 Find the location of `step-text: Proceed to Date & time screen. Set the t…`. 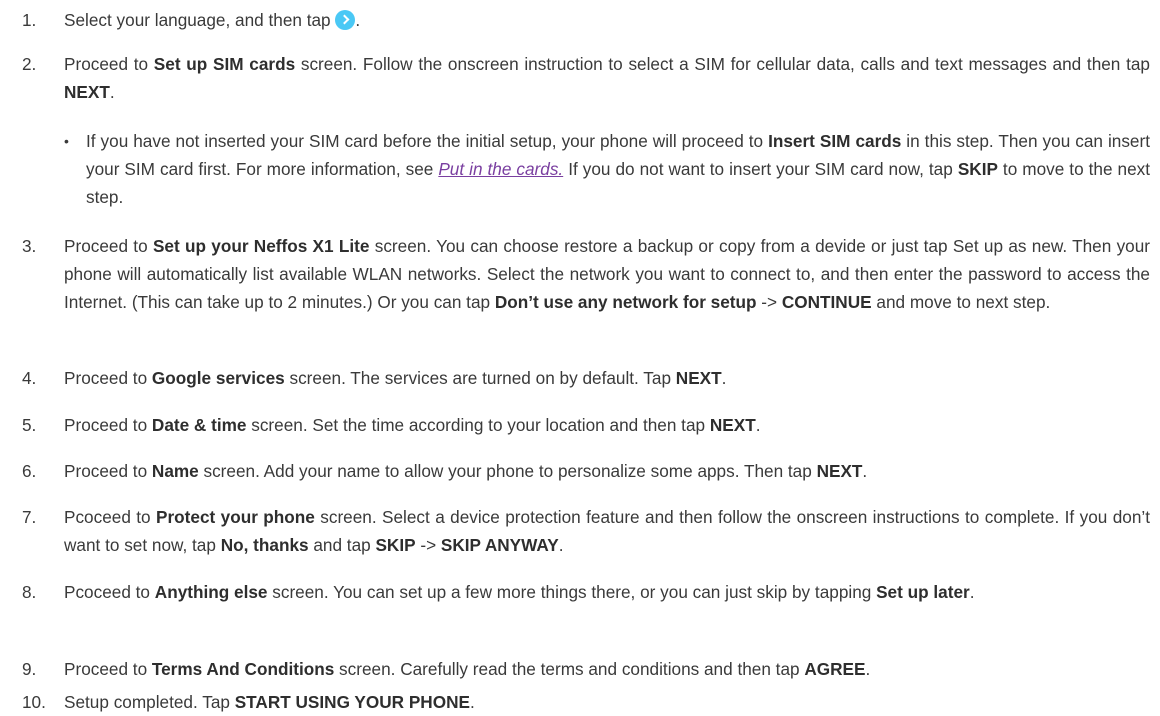

step-text: Proceed to Date & time screen. Set the t… is located at coordinates (412, 425).